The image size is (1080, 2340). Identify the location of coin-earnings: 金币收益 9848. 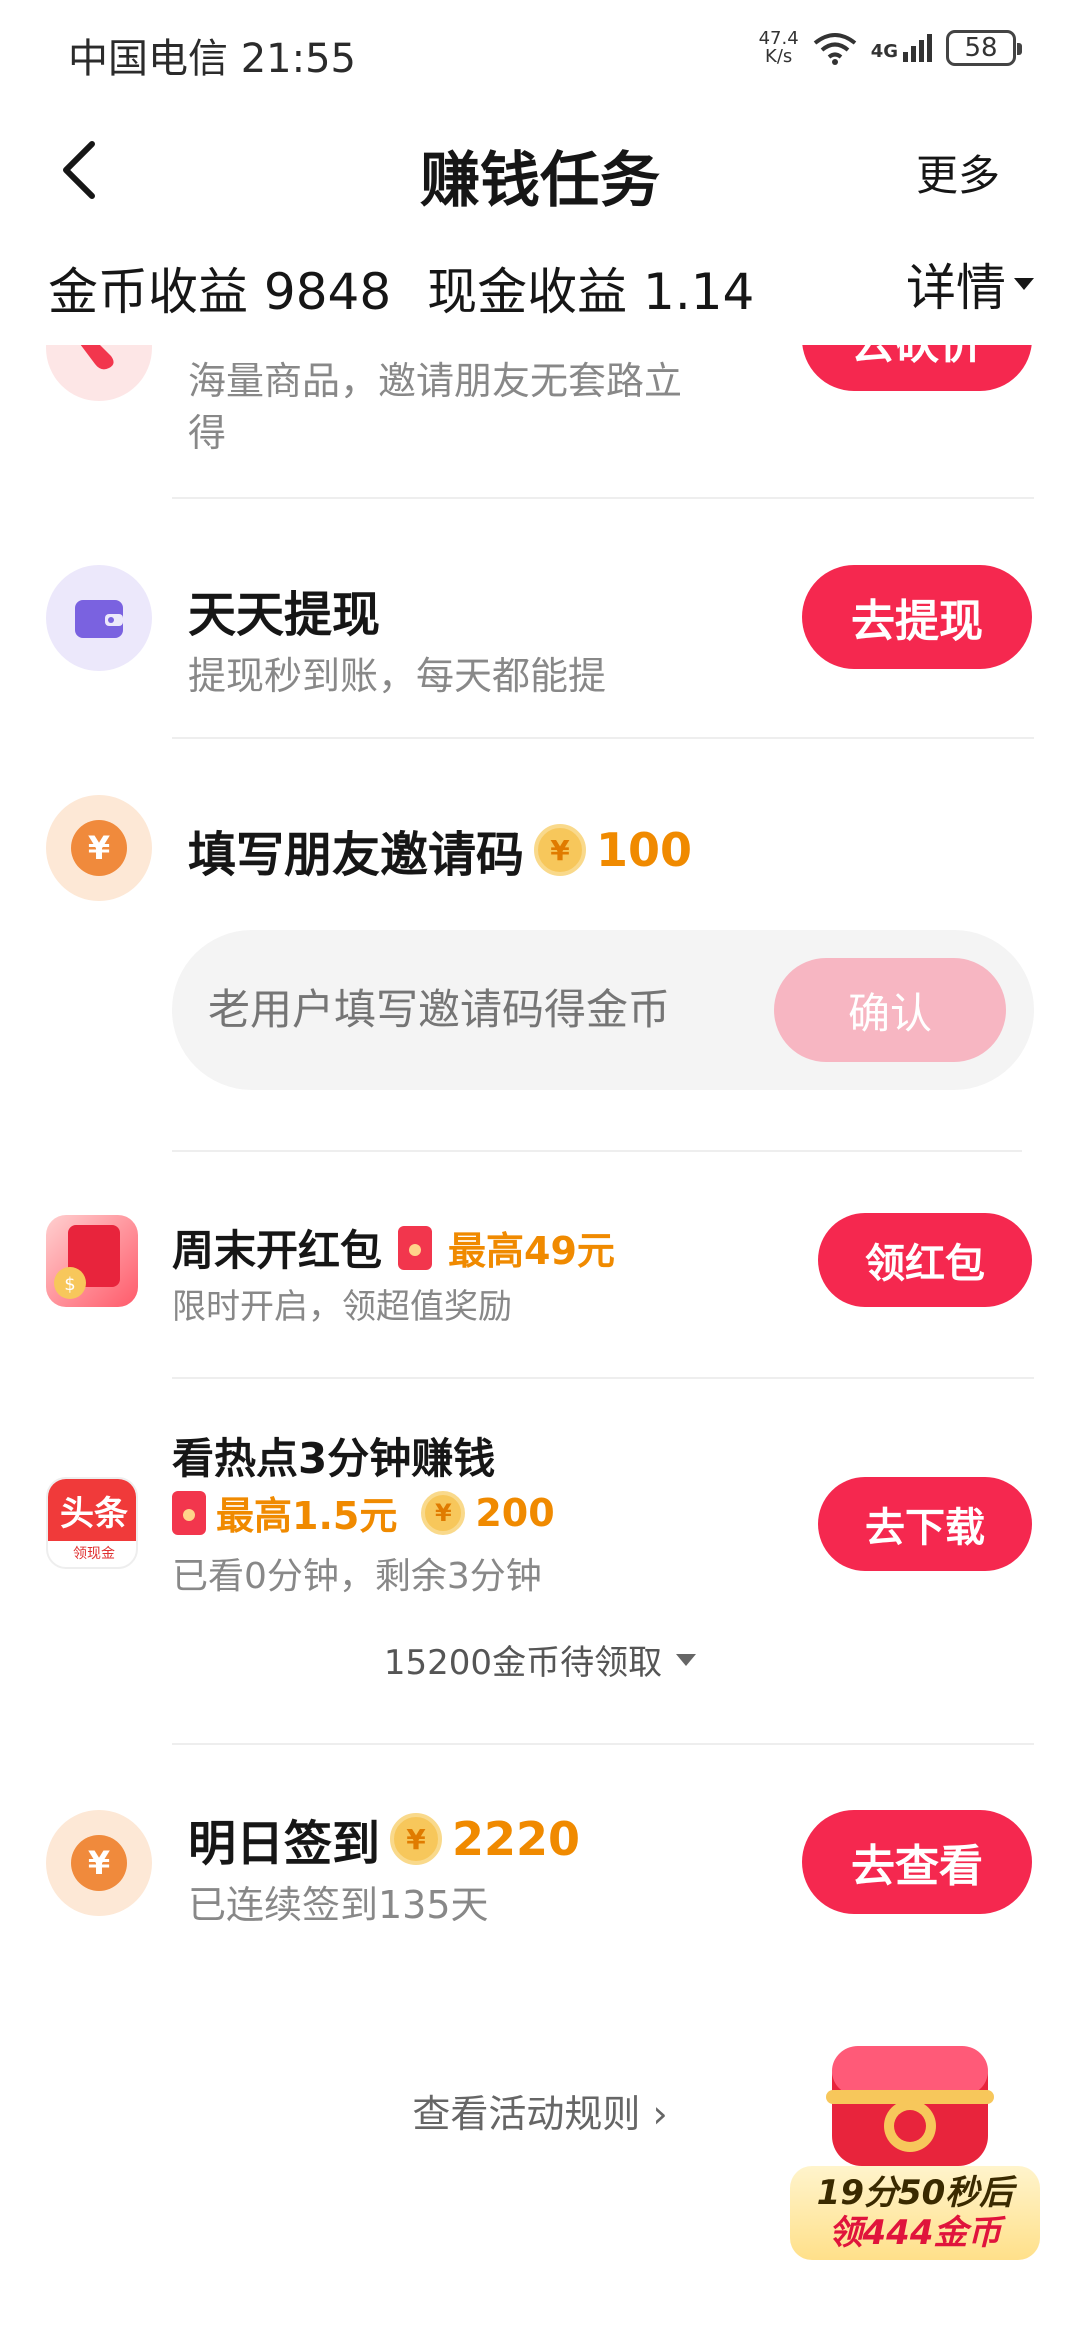
(220, 292).